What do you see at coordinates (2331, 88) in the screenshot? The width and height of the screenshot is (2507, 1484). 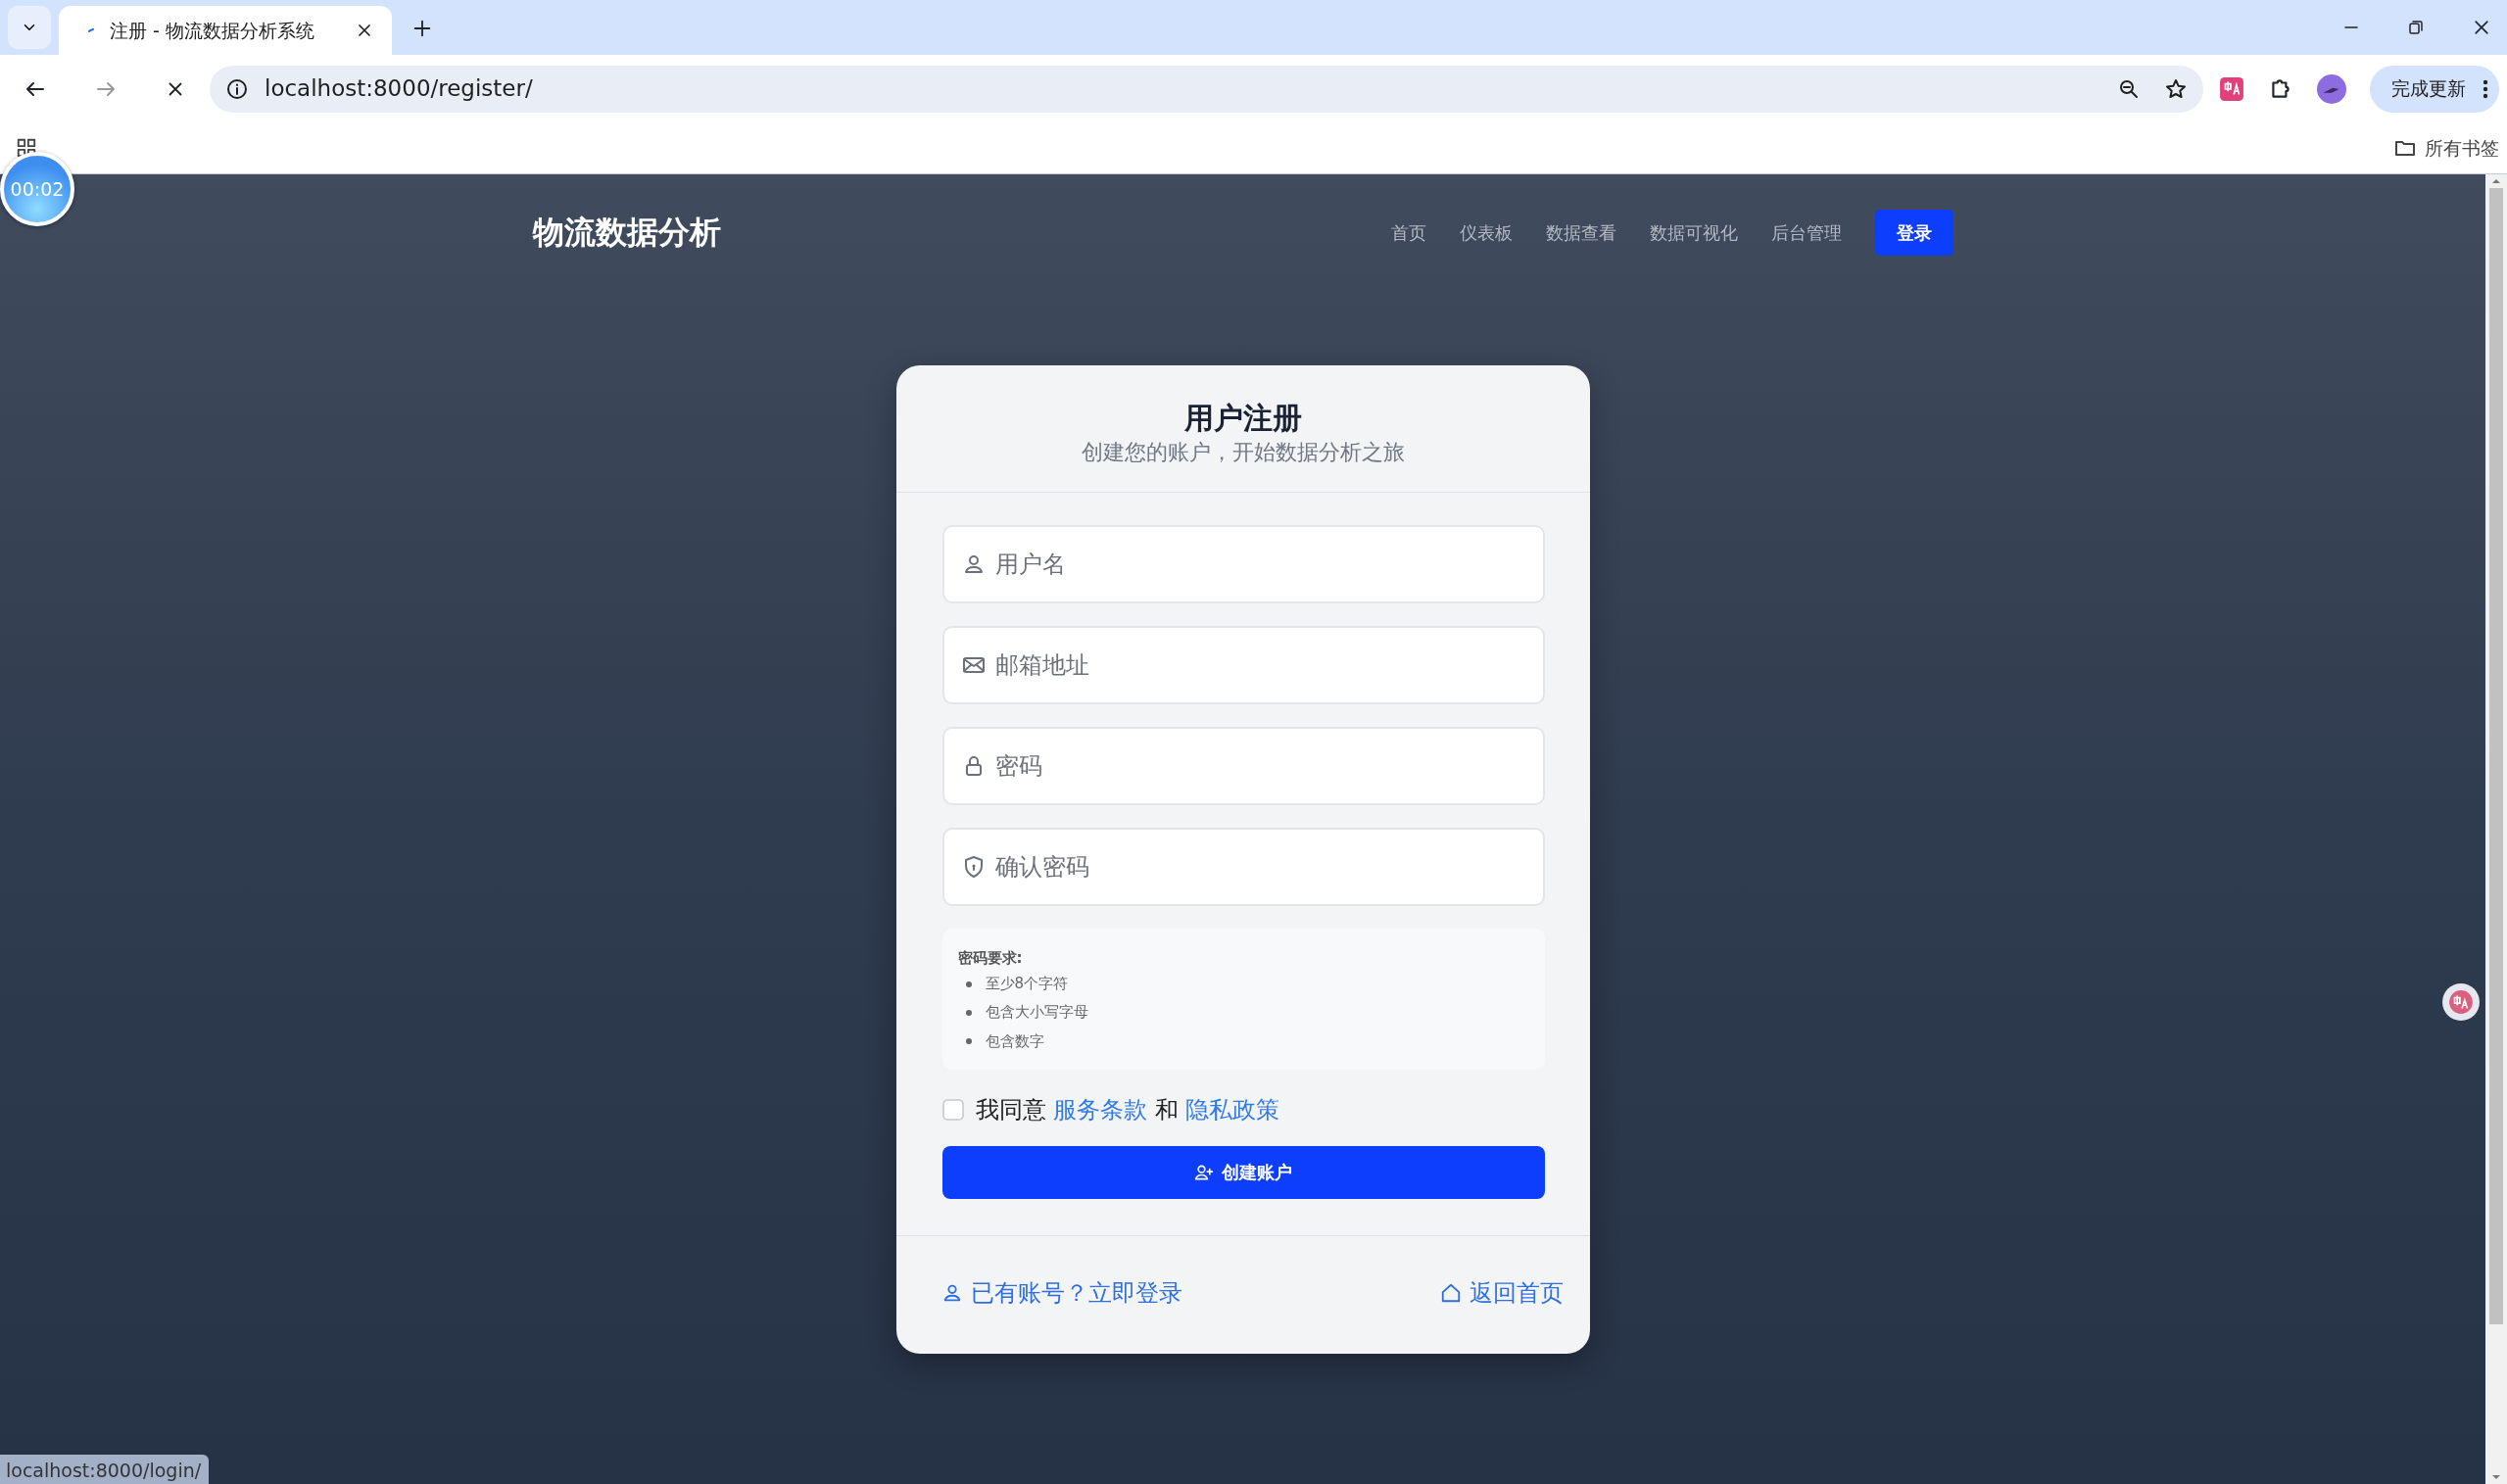 I see `profile-avatar-icon` at bounding box center [2331, 88].